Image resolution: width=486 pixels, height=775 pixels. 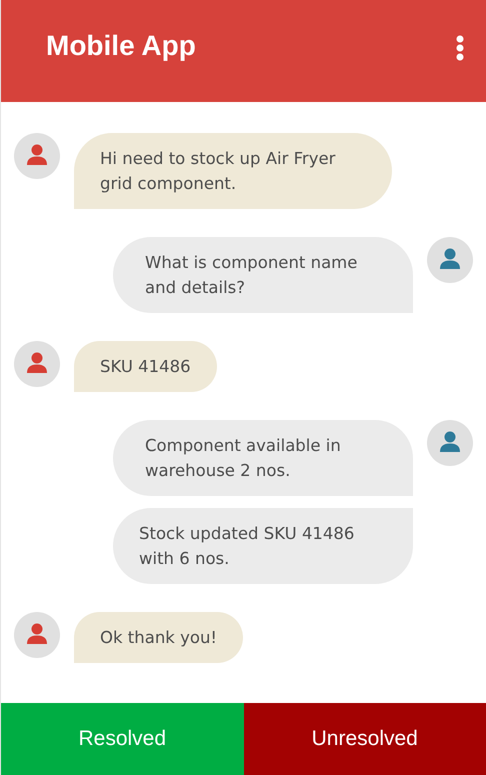 I want to click on more-options-icon, so click(x=460, y=48).